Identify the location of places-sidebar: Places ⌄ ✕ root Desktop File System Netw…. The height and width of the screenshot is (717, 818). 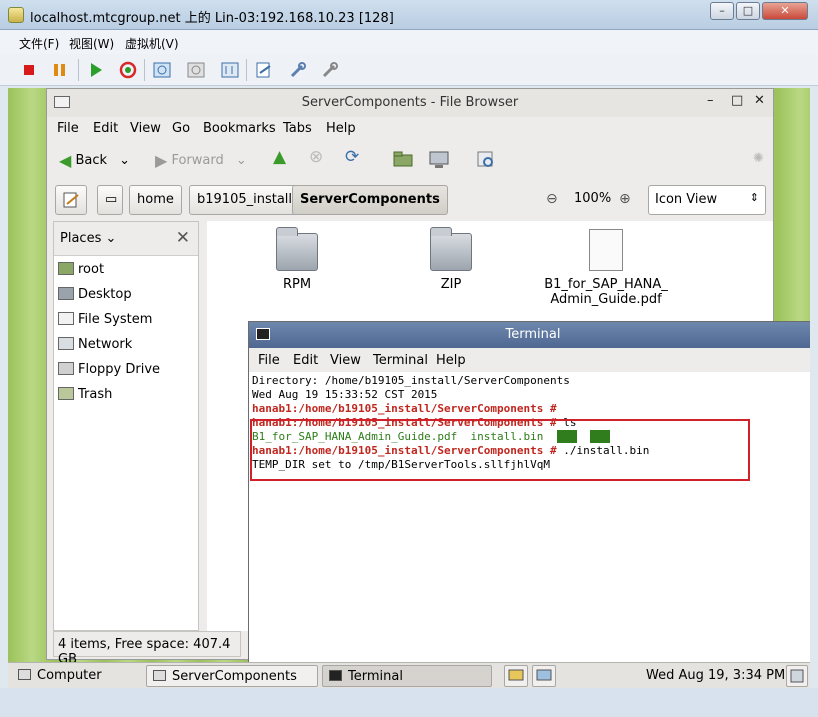
(126, 426).